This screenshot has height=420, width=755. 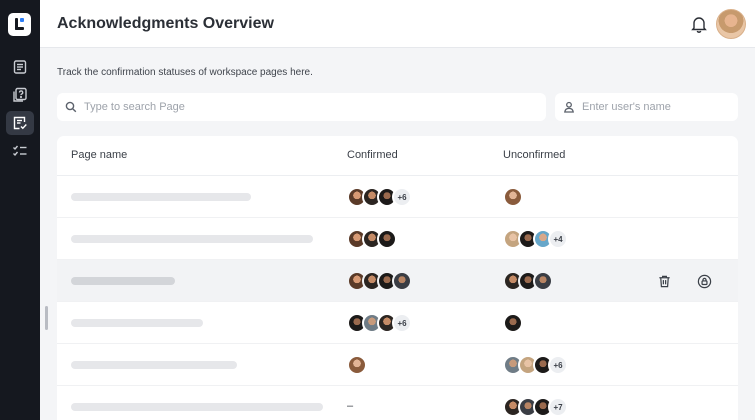 I want to click on logo-accent, so click(x=22, y=20).